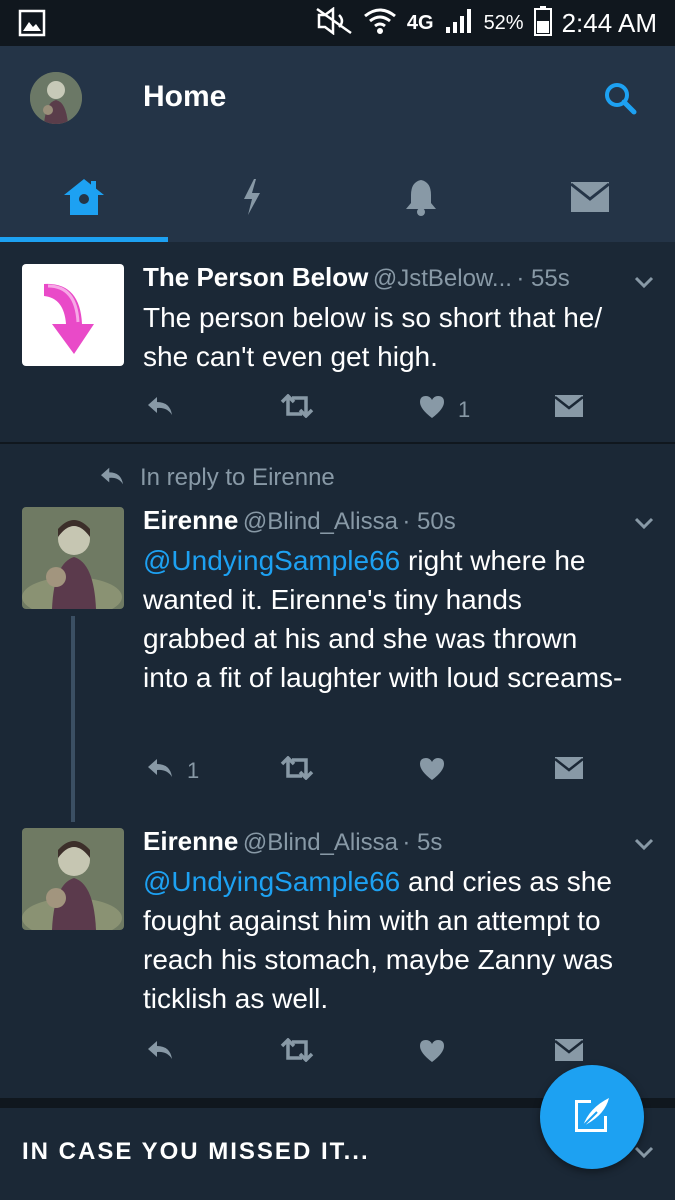 Image resolution: width=675 pixels, height=1200 pixels. I want to click on tab-home, so click(84, 199).